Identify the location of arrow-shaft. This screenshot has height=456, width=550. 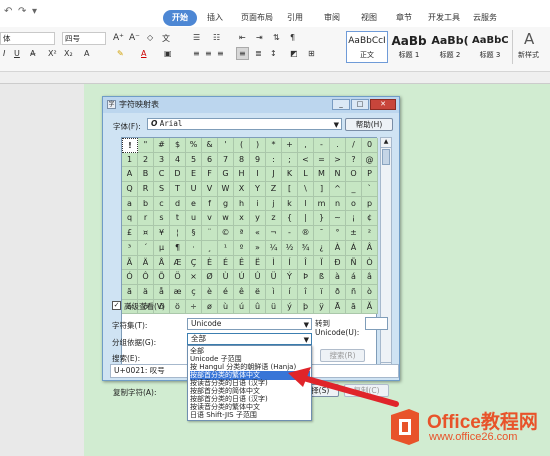
(348, 390).